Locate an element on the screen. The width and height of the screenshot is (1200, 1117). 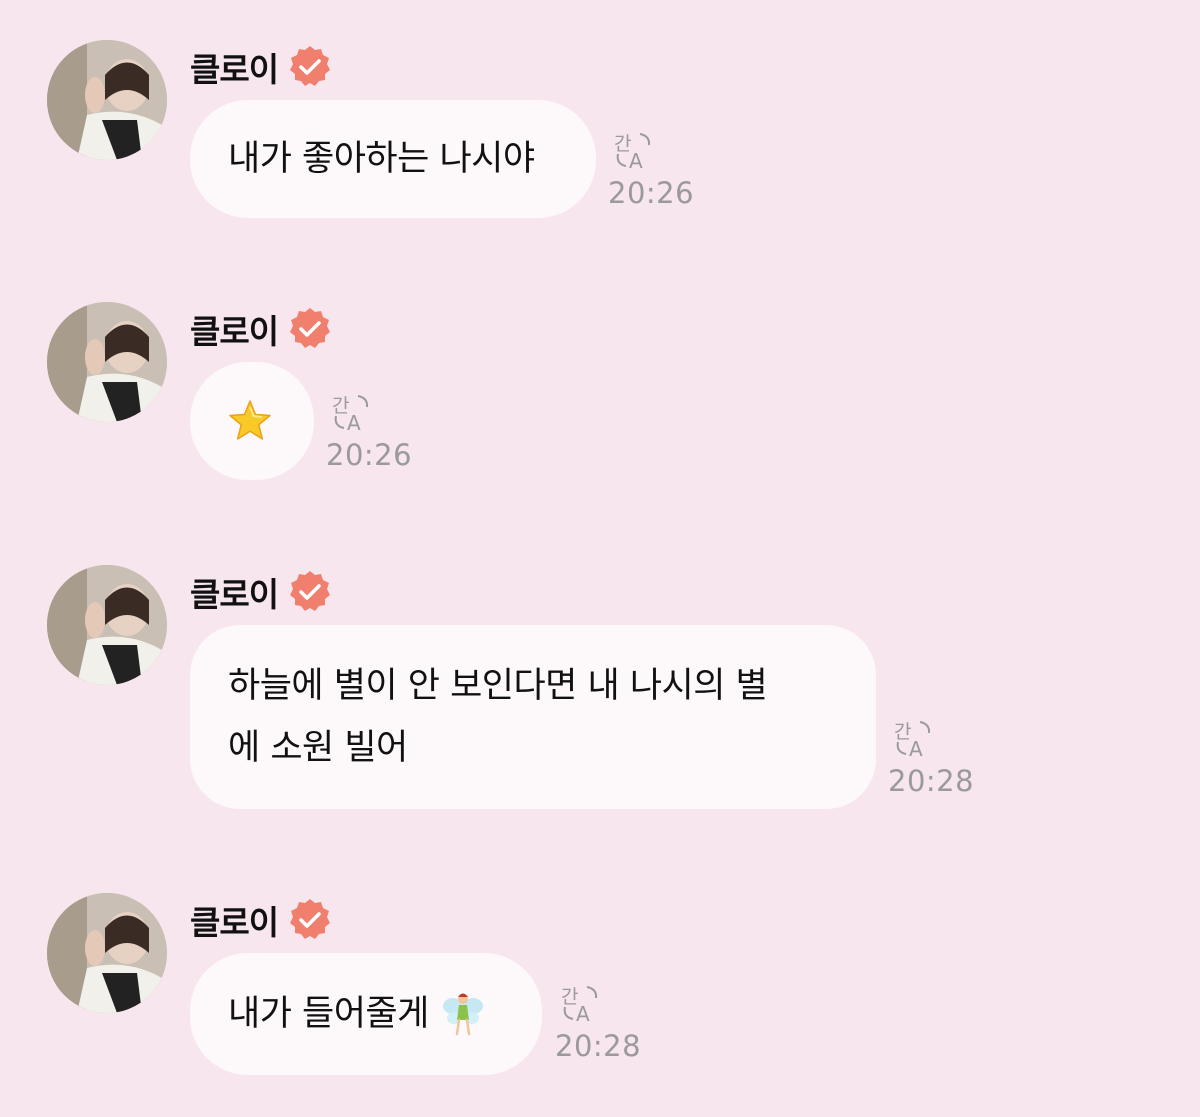
message-text: 내가 들어줄게 is located at coordinates (328, 1014).